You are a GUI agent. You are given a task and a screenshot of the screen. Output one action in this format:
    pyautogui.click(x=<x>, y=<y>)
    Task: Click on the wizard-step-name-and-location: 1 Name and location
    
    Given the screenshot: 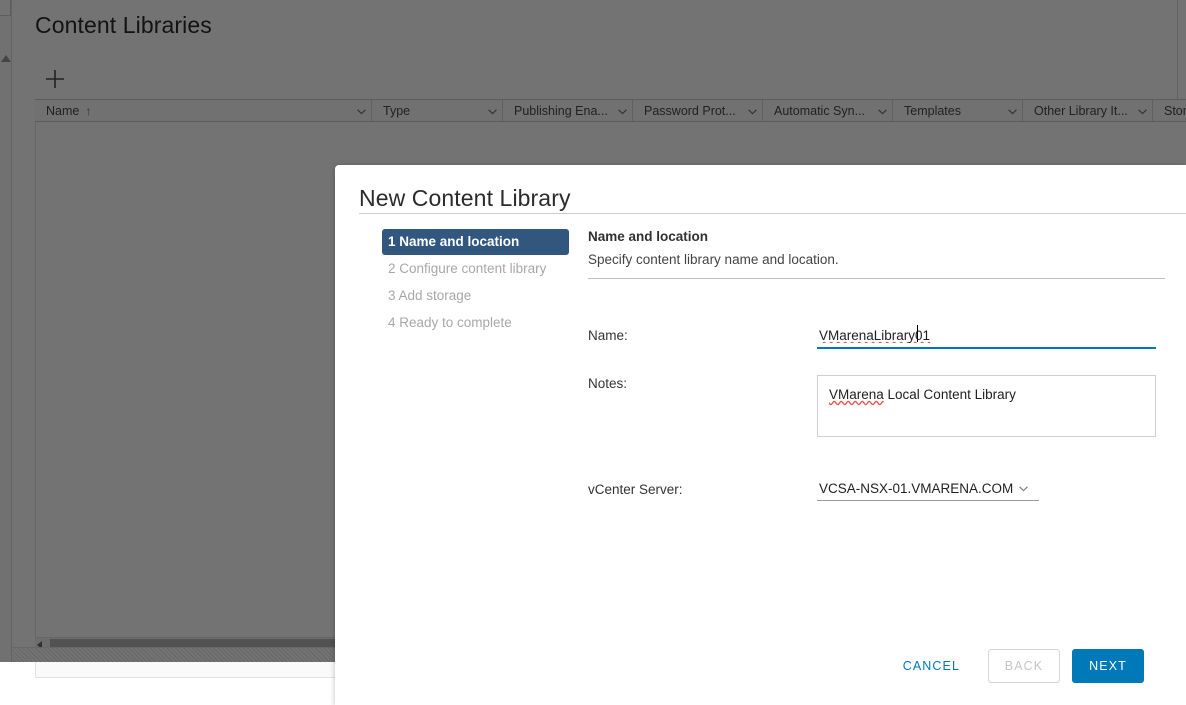 What is the action you would take?
    pyautogui.click(x=475, y=242)
    